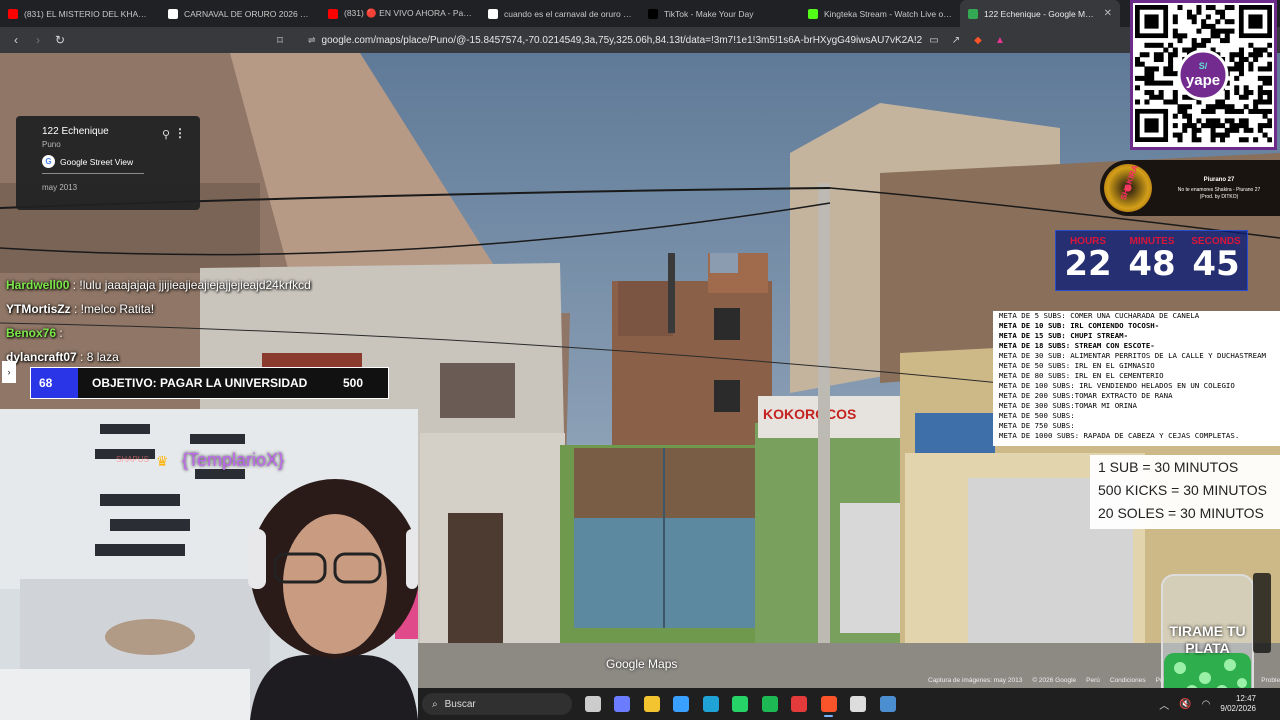  I want to click on site-info-icon: ⇌, so click(312, 40).